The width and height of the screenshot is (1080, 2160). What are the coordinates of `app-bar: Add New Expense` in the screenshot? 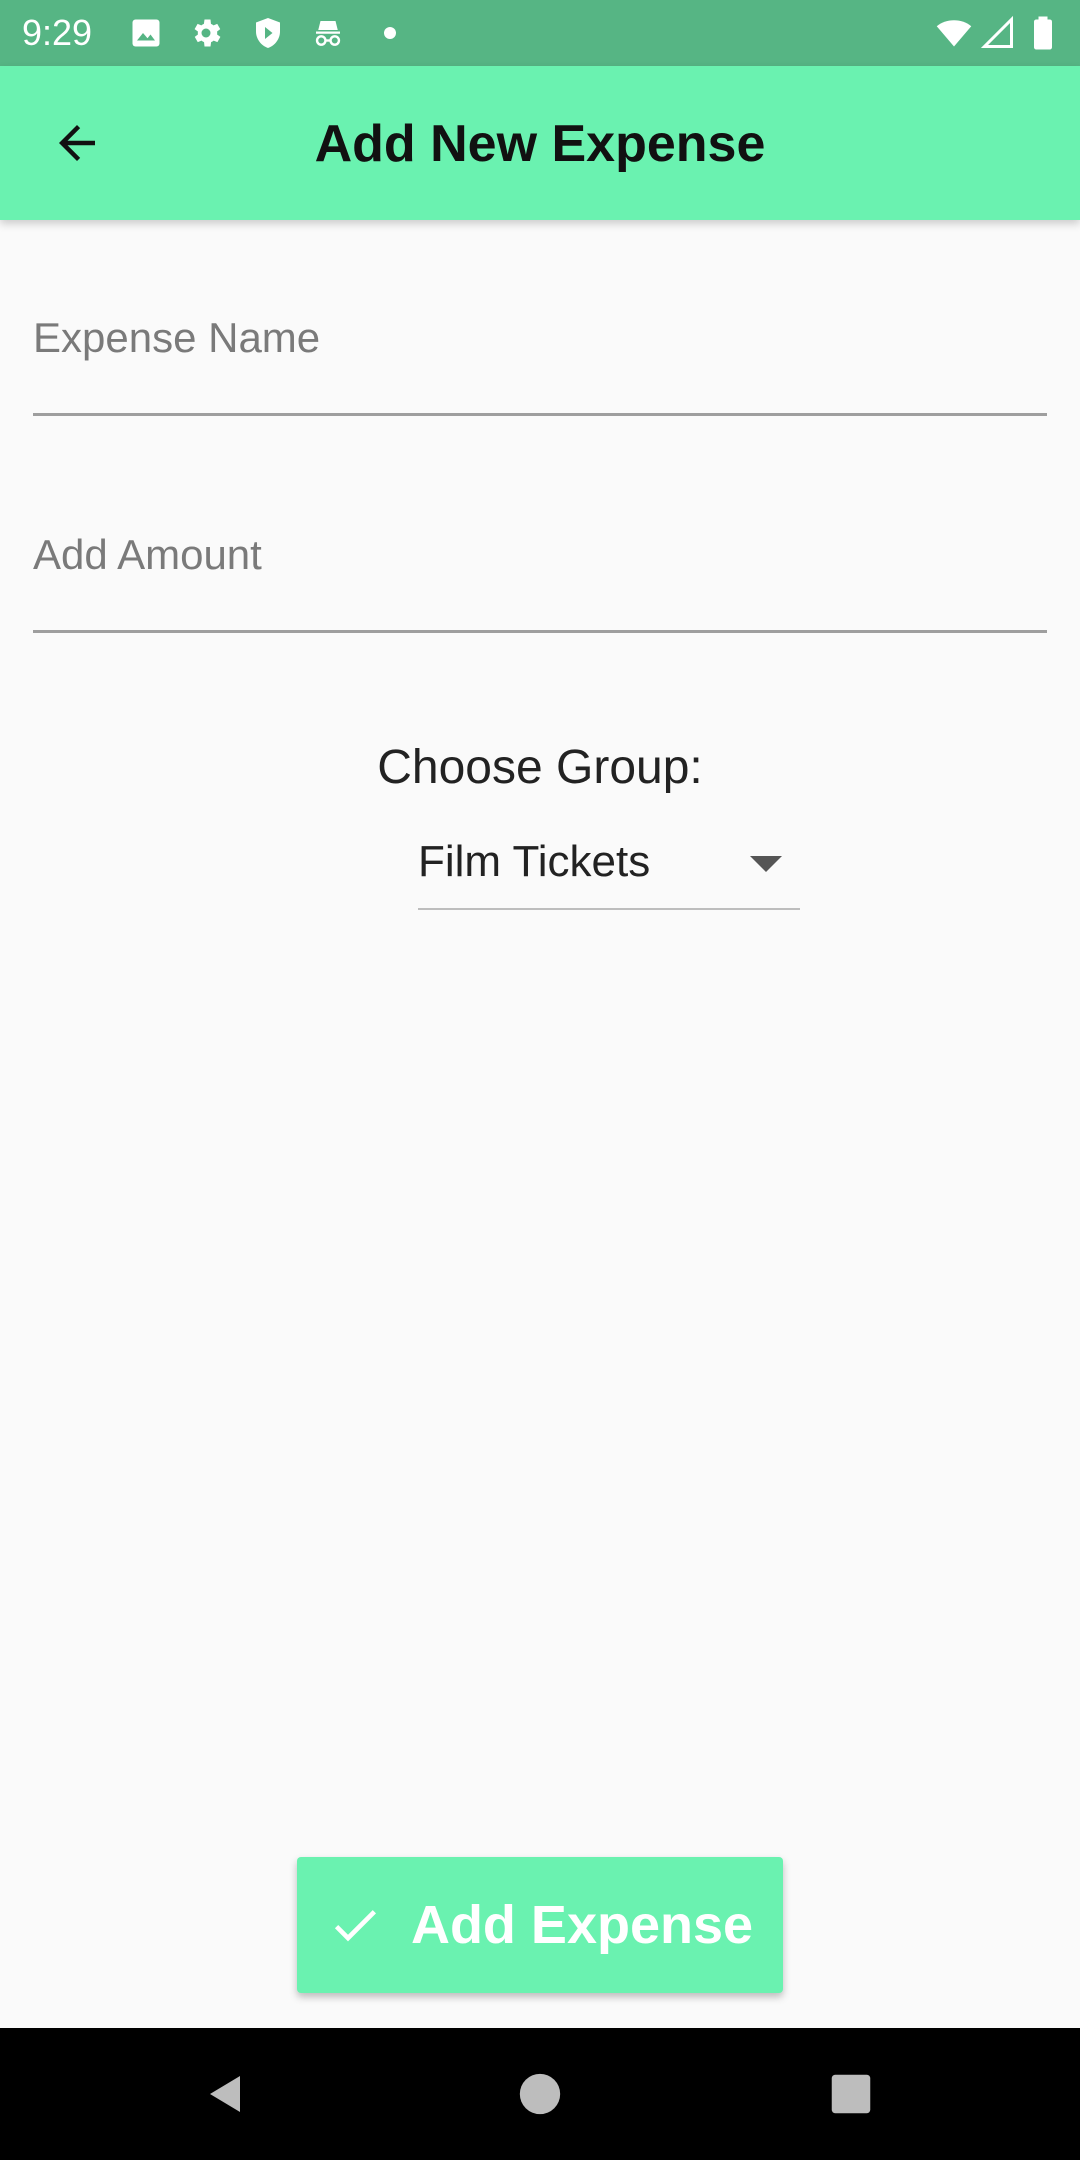 It's located at (540, 143).